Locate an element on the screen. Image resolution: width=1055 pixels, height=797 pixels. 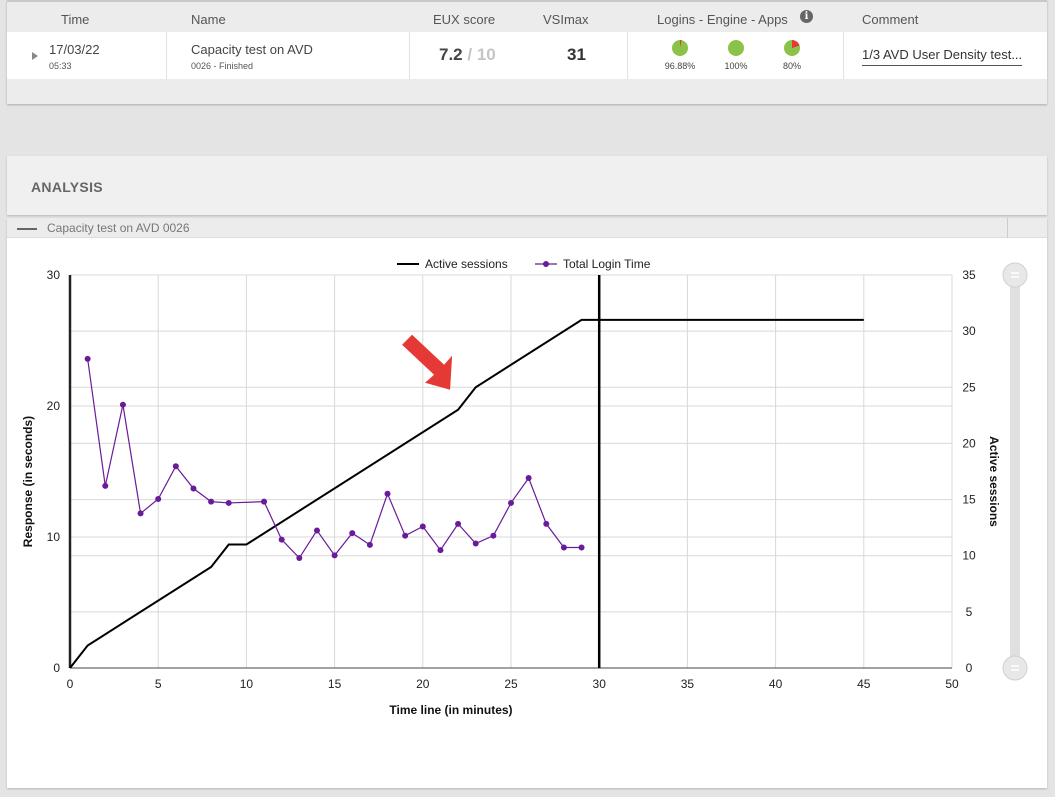
analysis-section-header: ANALYSIS is located at coordinates (527, 185).